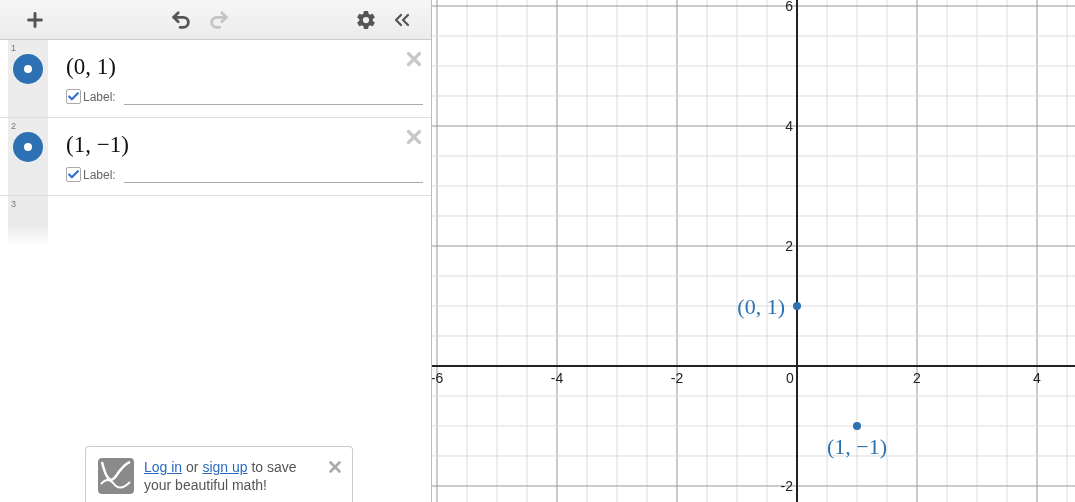  Describe the element at coordinates (917, 378) in the screenshot. I see `x-tick-label: 2` at that location.